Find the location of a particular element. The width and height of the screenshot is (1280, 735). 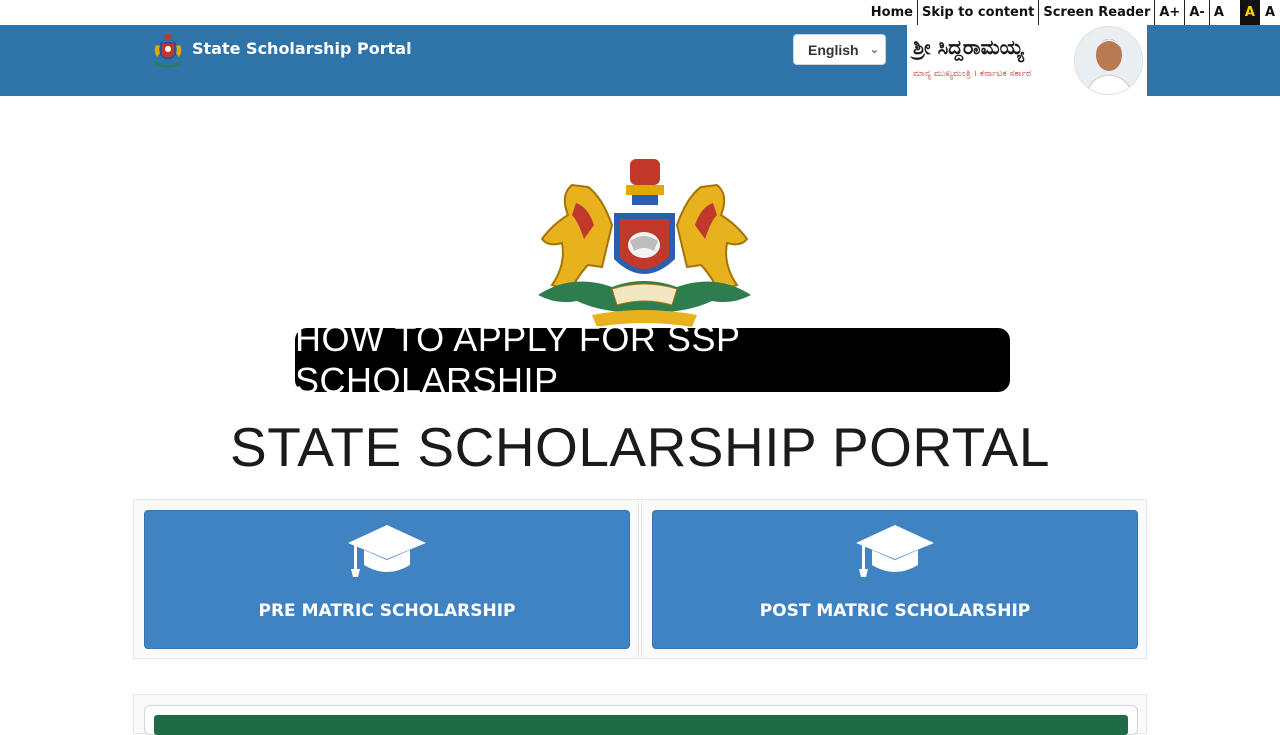

pre-matric-label: PRE MATRIC SCHOLARSHIP is located at coordinates (387, 611).